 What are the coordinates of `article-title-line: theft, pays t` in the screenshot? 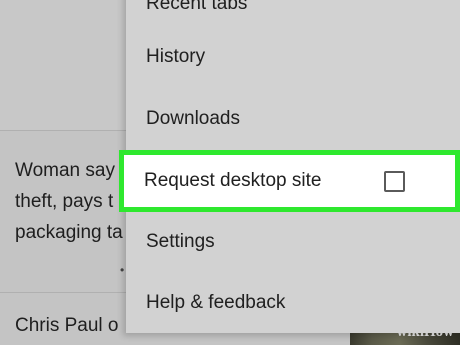 It's located at (64, 201).